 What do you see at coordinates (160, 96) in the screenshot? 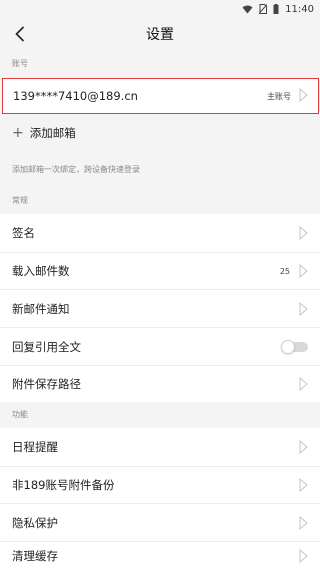
I see `account-row: 139****7410@189.cn 主账号` at bounding box center [160, 96].